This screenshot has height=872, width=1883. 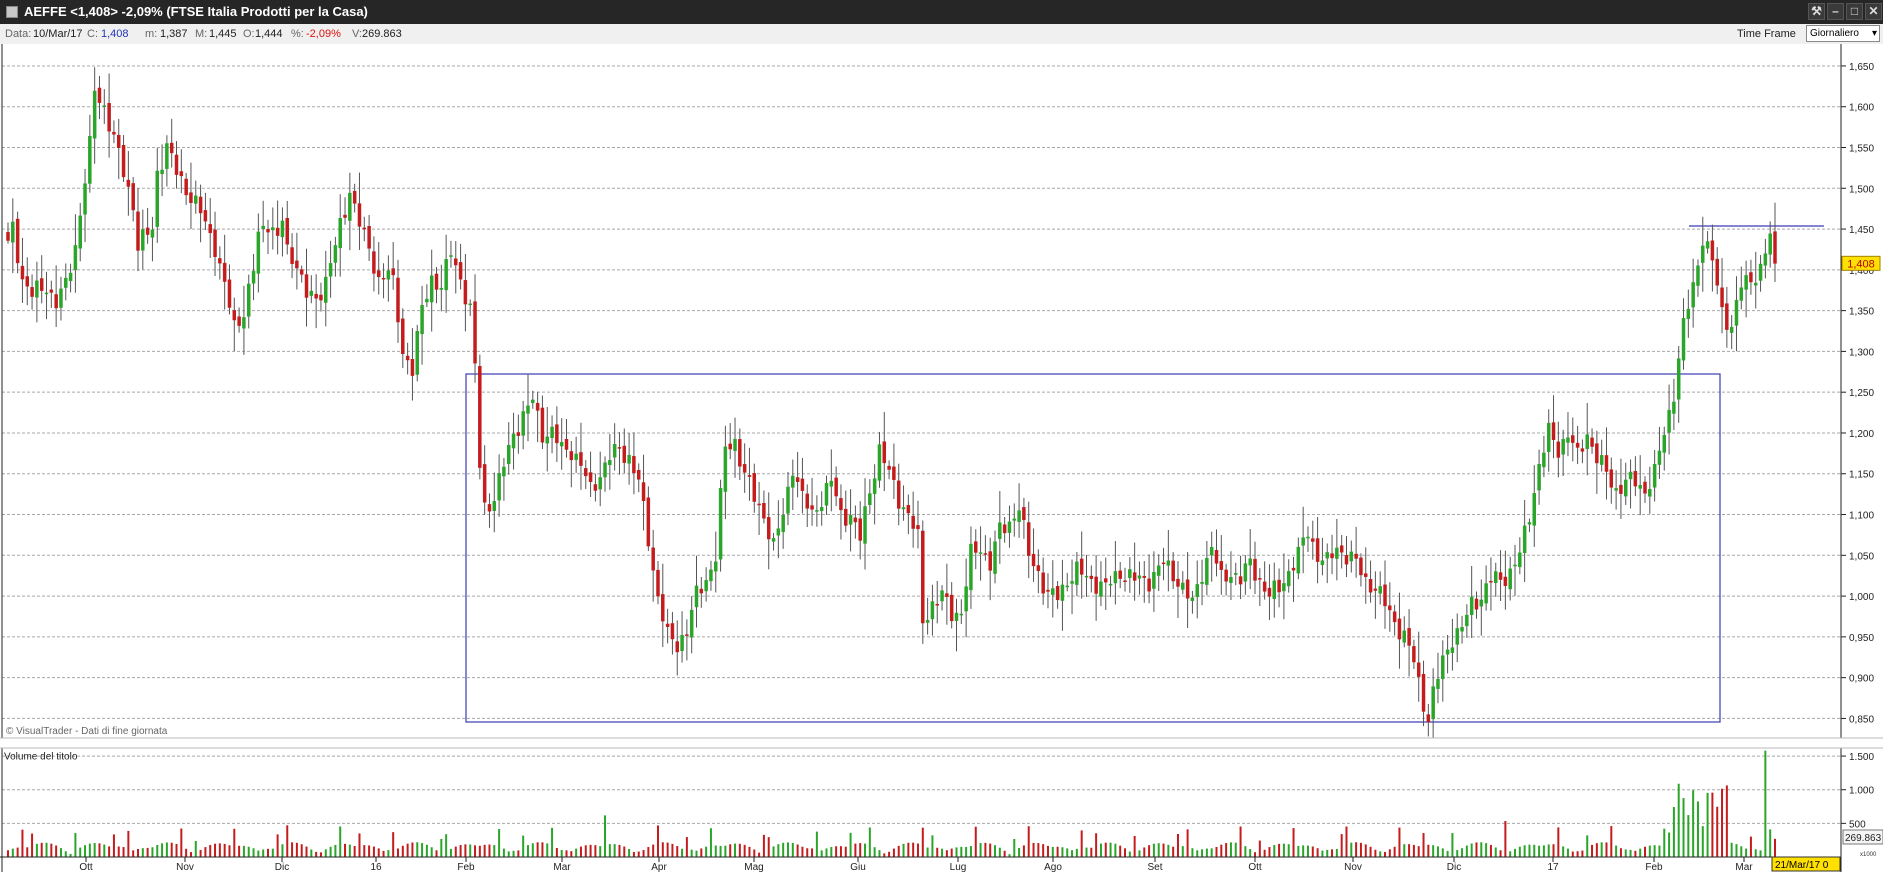 I want to click on last-price-label: 1,408, so click(x=1861, y=264).